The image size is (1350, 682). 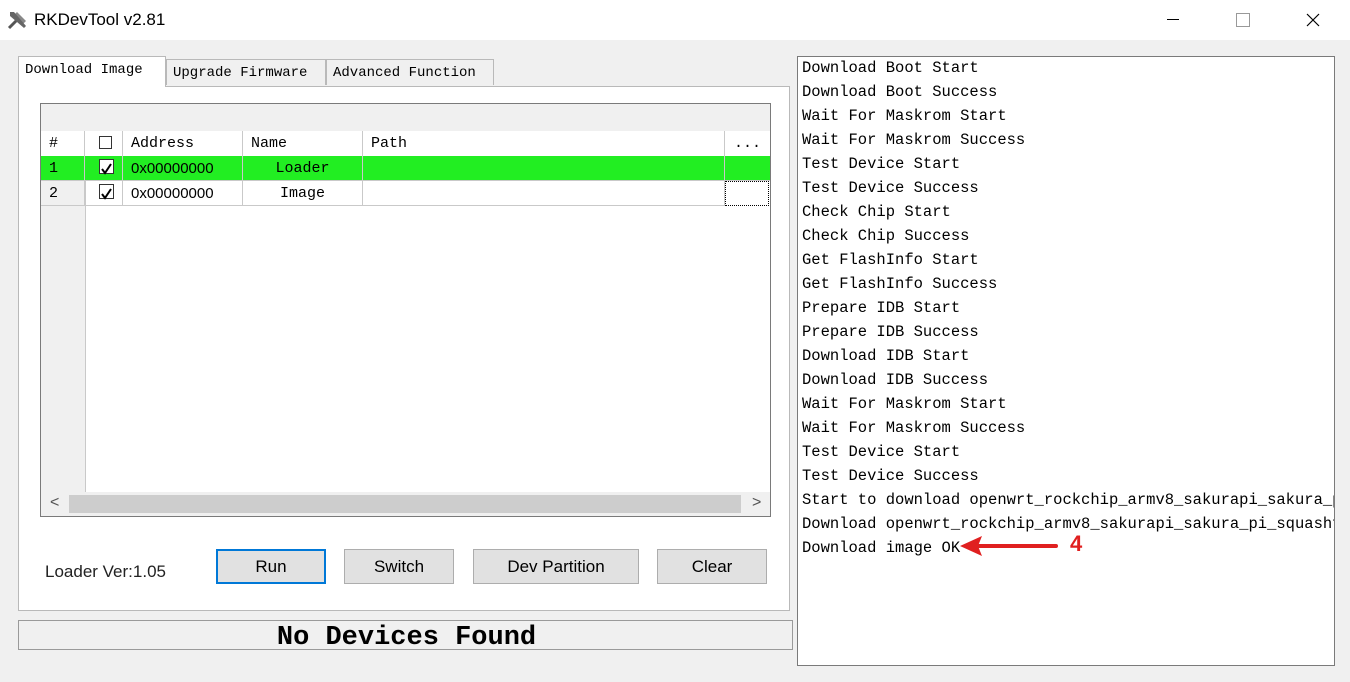 I want to click on log-line: Download Boot Success, so click(x=900, y=92).